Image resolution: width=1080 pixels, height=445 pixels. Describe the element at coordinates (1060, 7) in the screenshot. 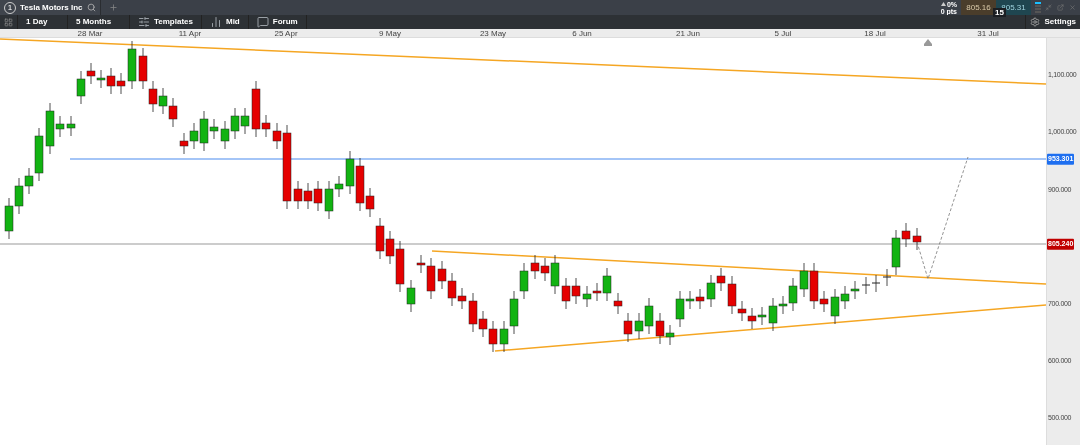

I see `popout-icon` at that location.